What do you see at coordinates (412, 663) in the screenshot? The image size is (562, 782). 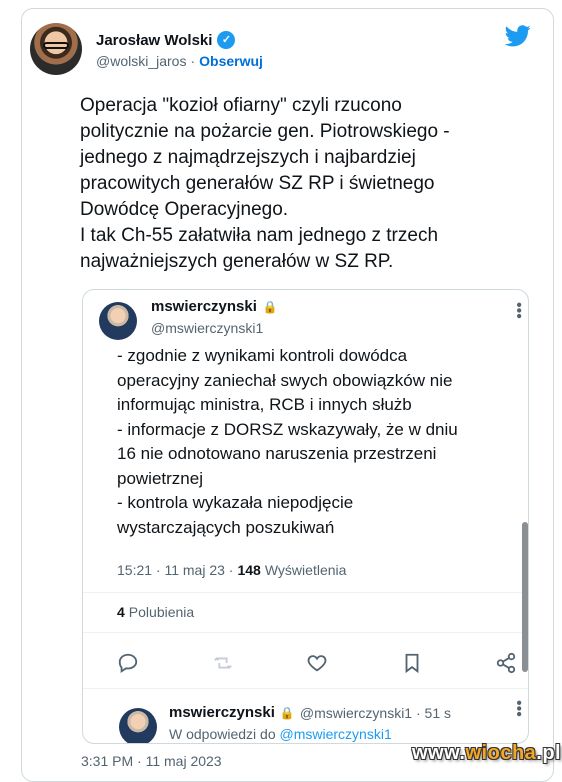 I see `bookmark-icon` at bounding box center [412, 663].